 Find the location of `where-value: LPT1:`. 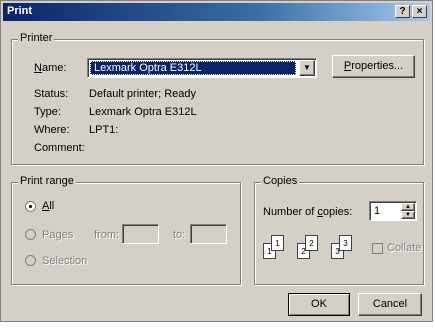

where-value: LPT1: is located at coordinates (104, 130).